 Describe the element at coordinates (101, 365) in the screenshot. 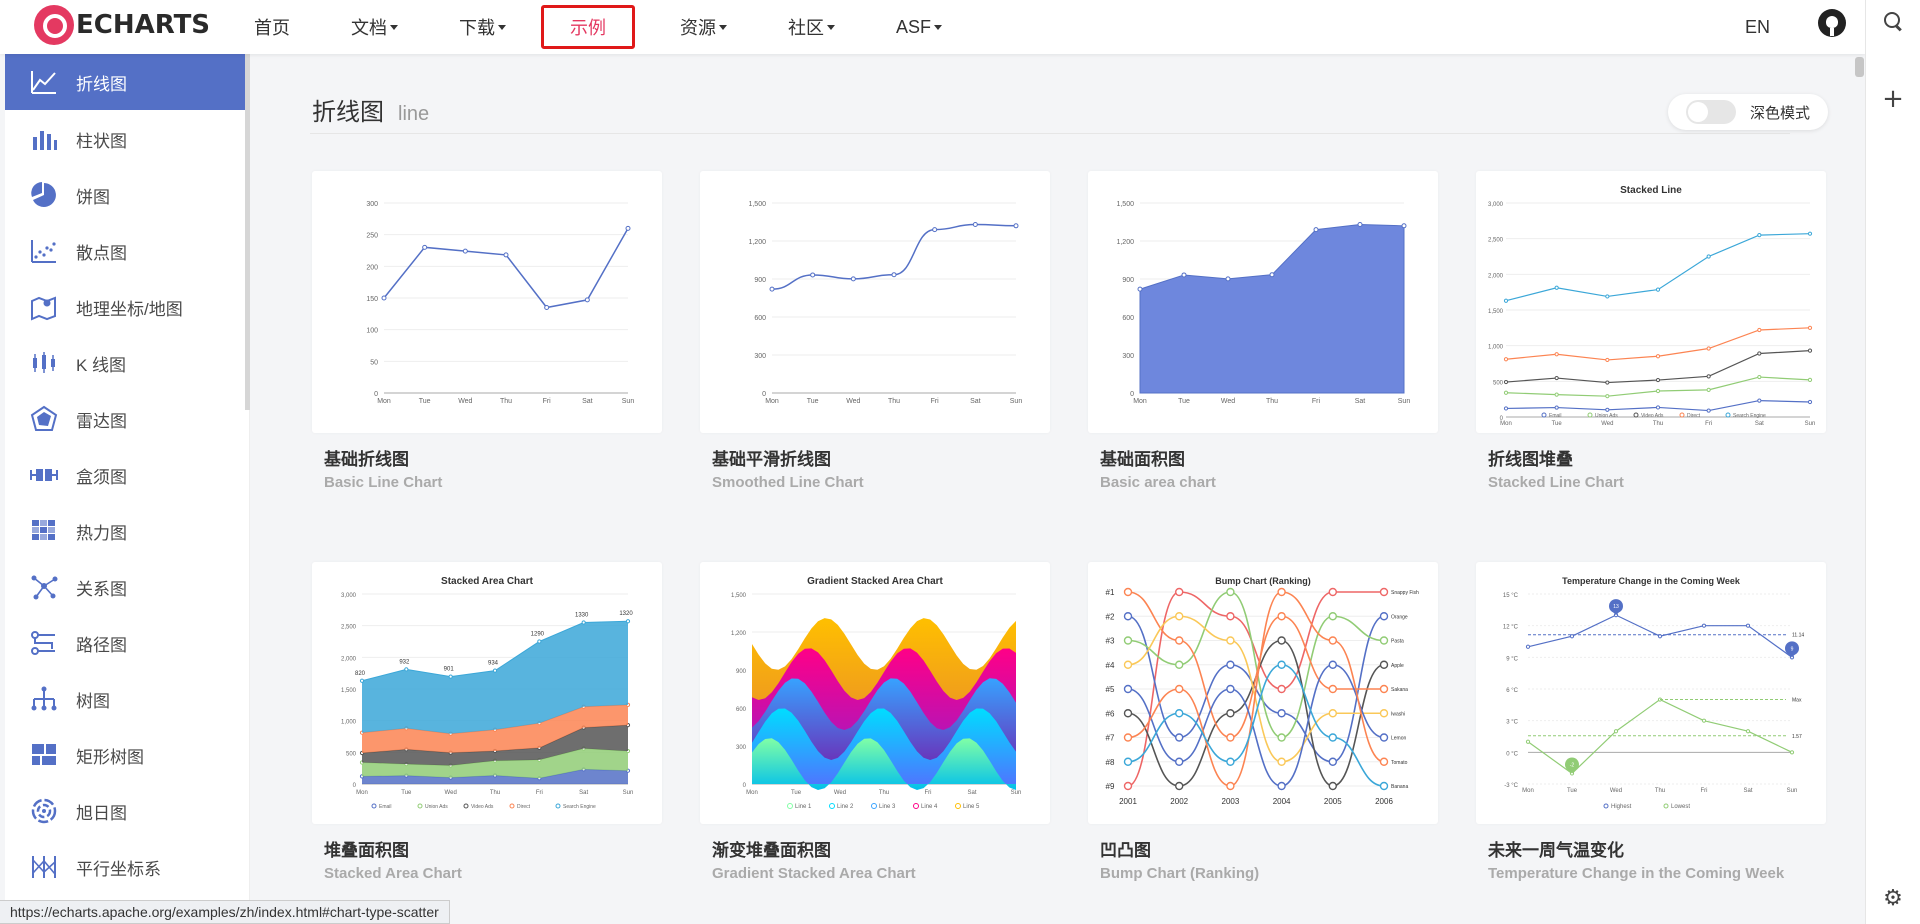

I see `sidebar-item-label: K 线图` at that location.